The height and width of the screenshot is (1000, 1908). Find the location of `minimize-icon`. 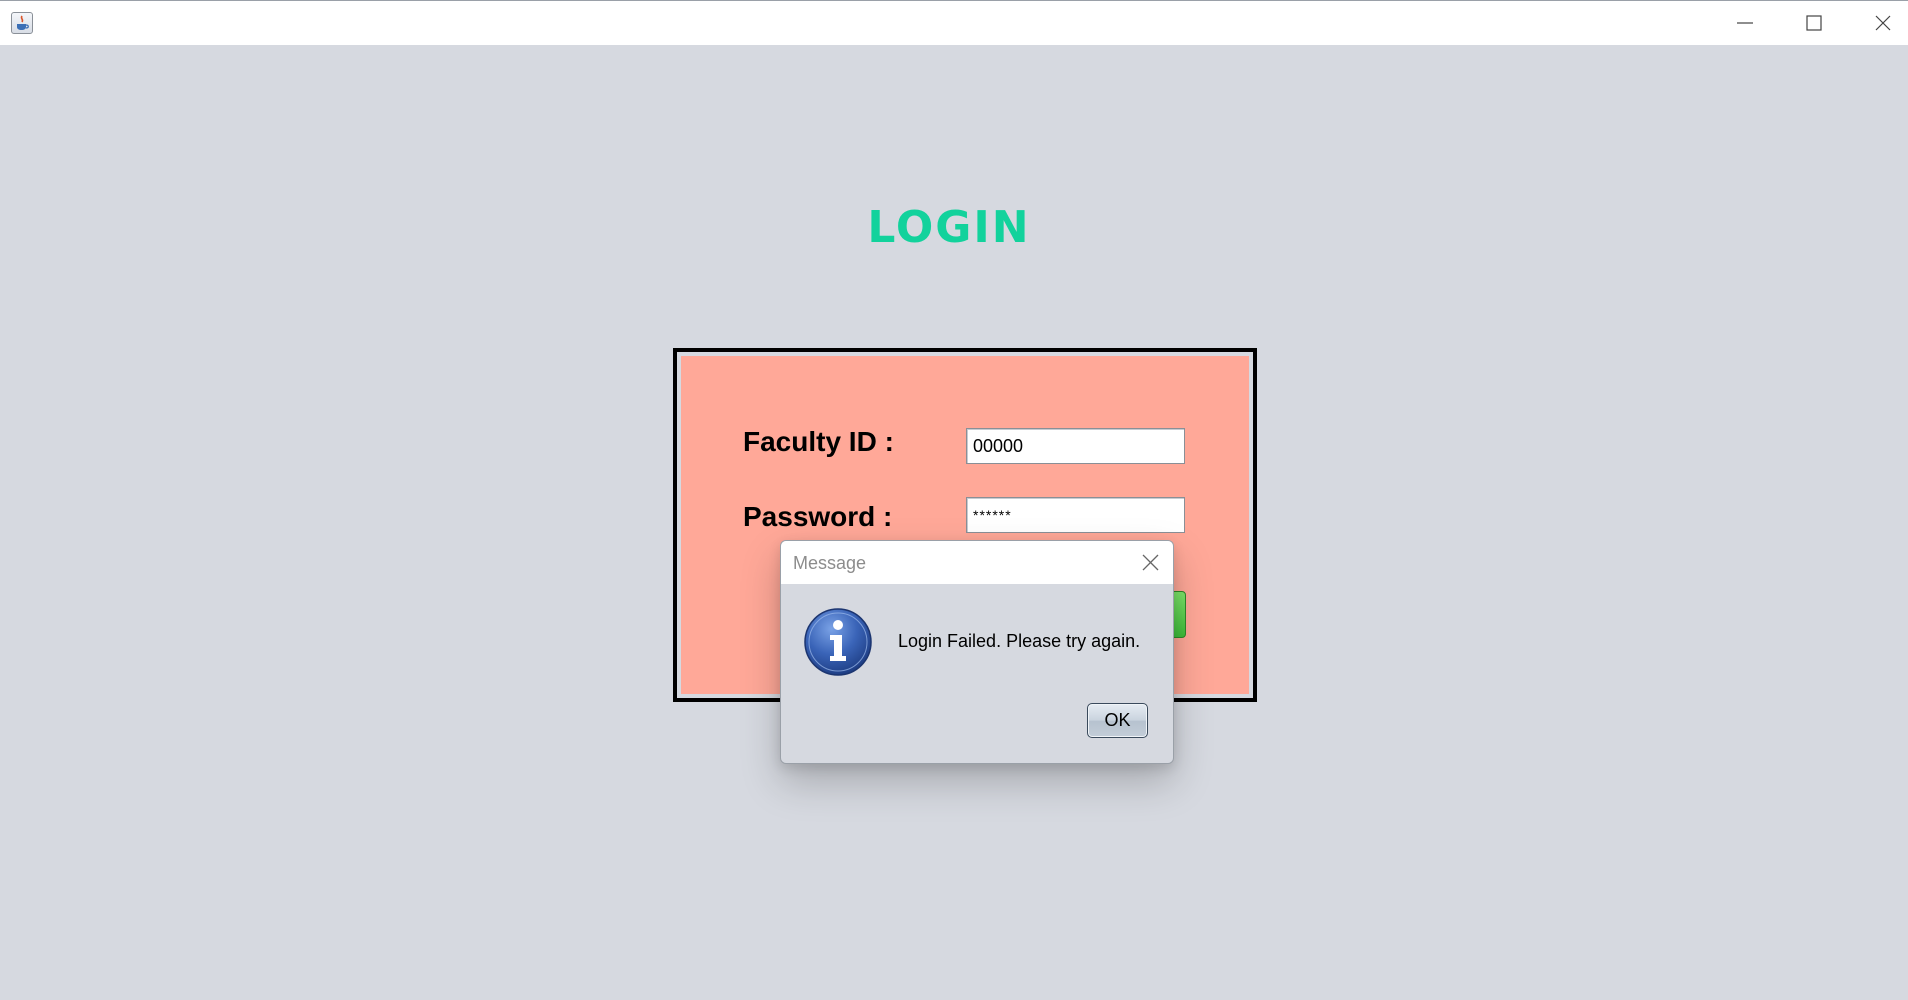

minimize-icon is located at coordinates (1745, 23).